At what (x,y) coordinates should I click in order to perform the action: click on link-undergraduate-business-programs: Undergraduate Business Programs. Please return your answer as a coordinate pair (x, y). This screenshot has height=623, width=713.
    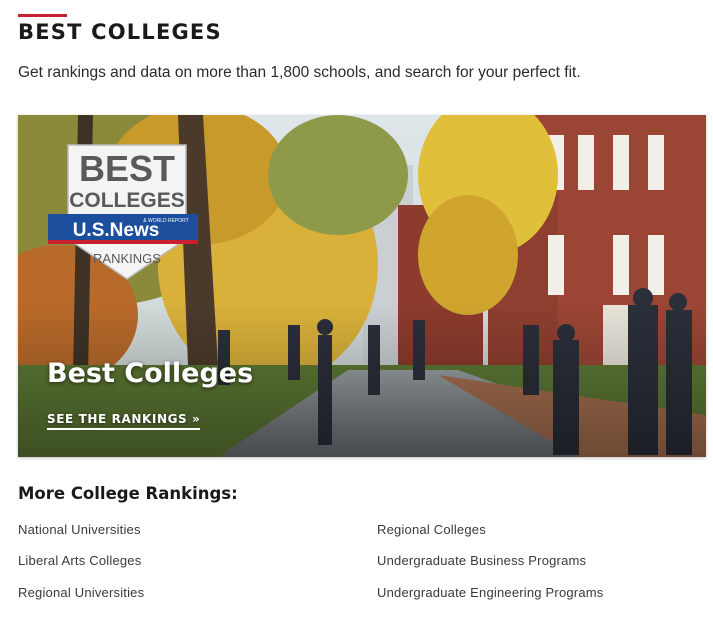
    Looking at the image, I should click on (481, 560).